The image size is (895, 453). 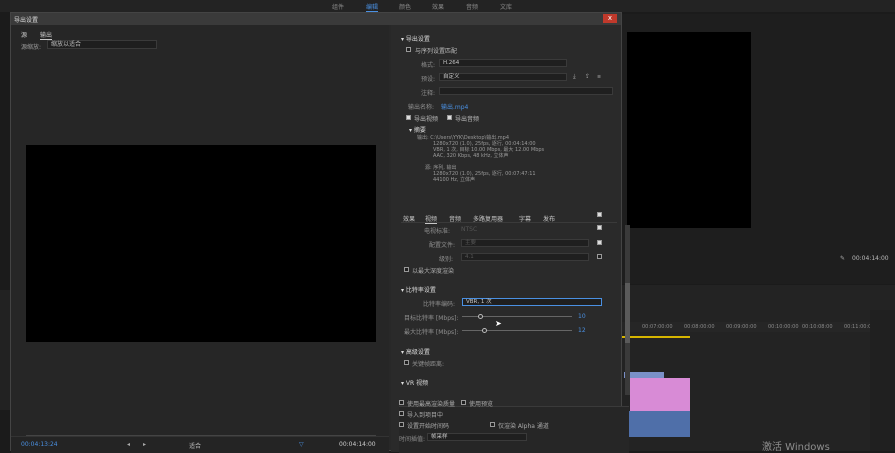 I want to click on time-interpolation-label: 时间插值:, so click(x=412, y=439).